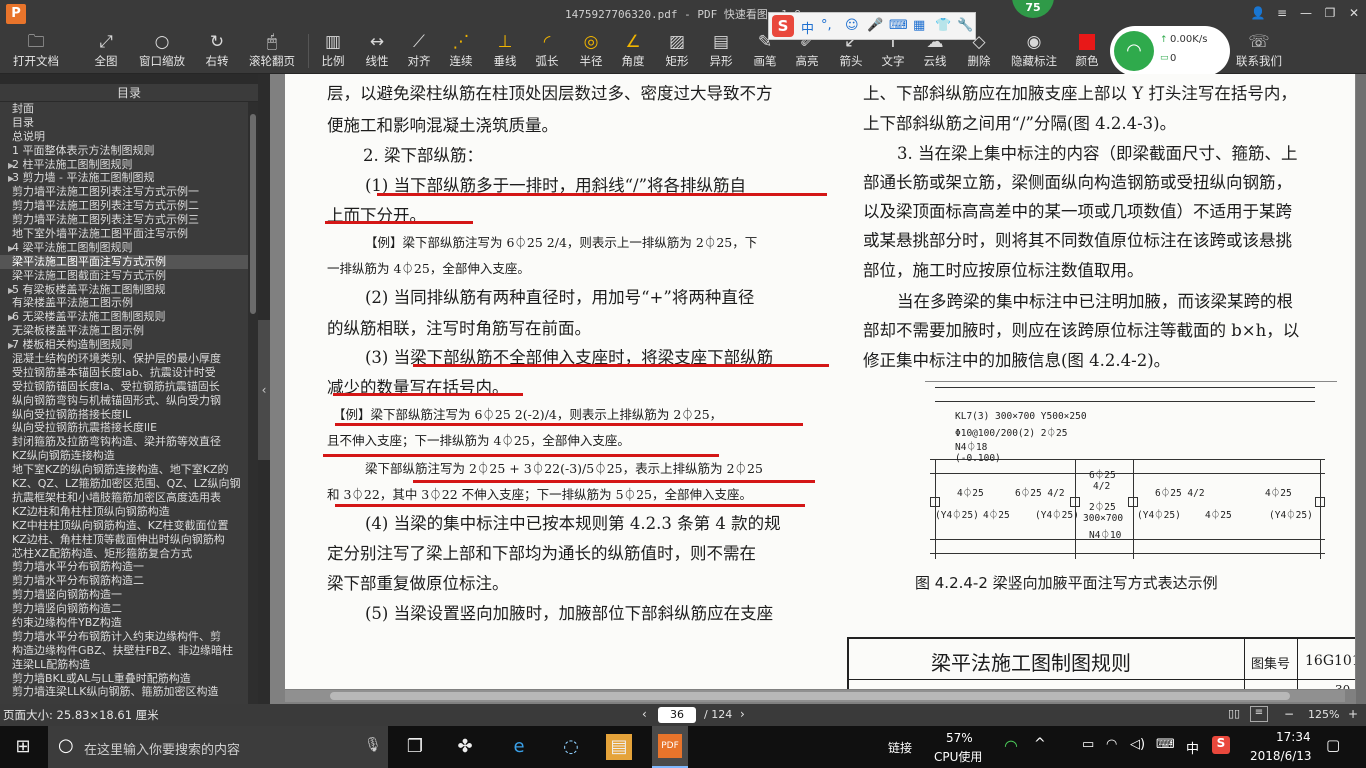 This screenshot has width=1366, height=768. I want to click on microphone-icon: 🎤, so click(875, 25).